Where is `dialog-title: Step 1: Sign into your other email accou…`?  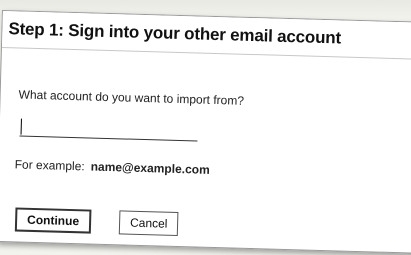
dialog-title: Step 1: Sign into your other email accou… is located at coordinates (175, 33).